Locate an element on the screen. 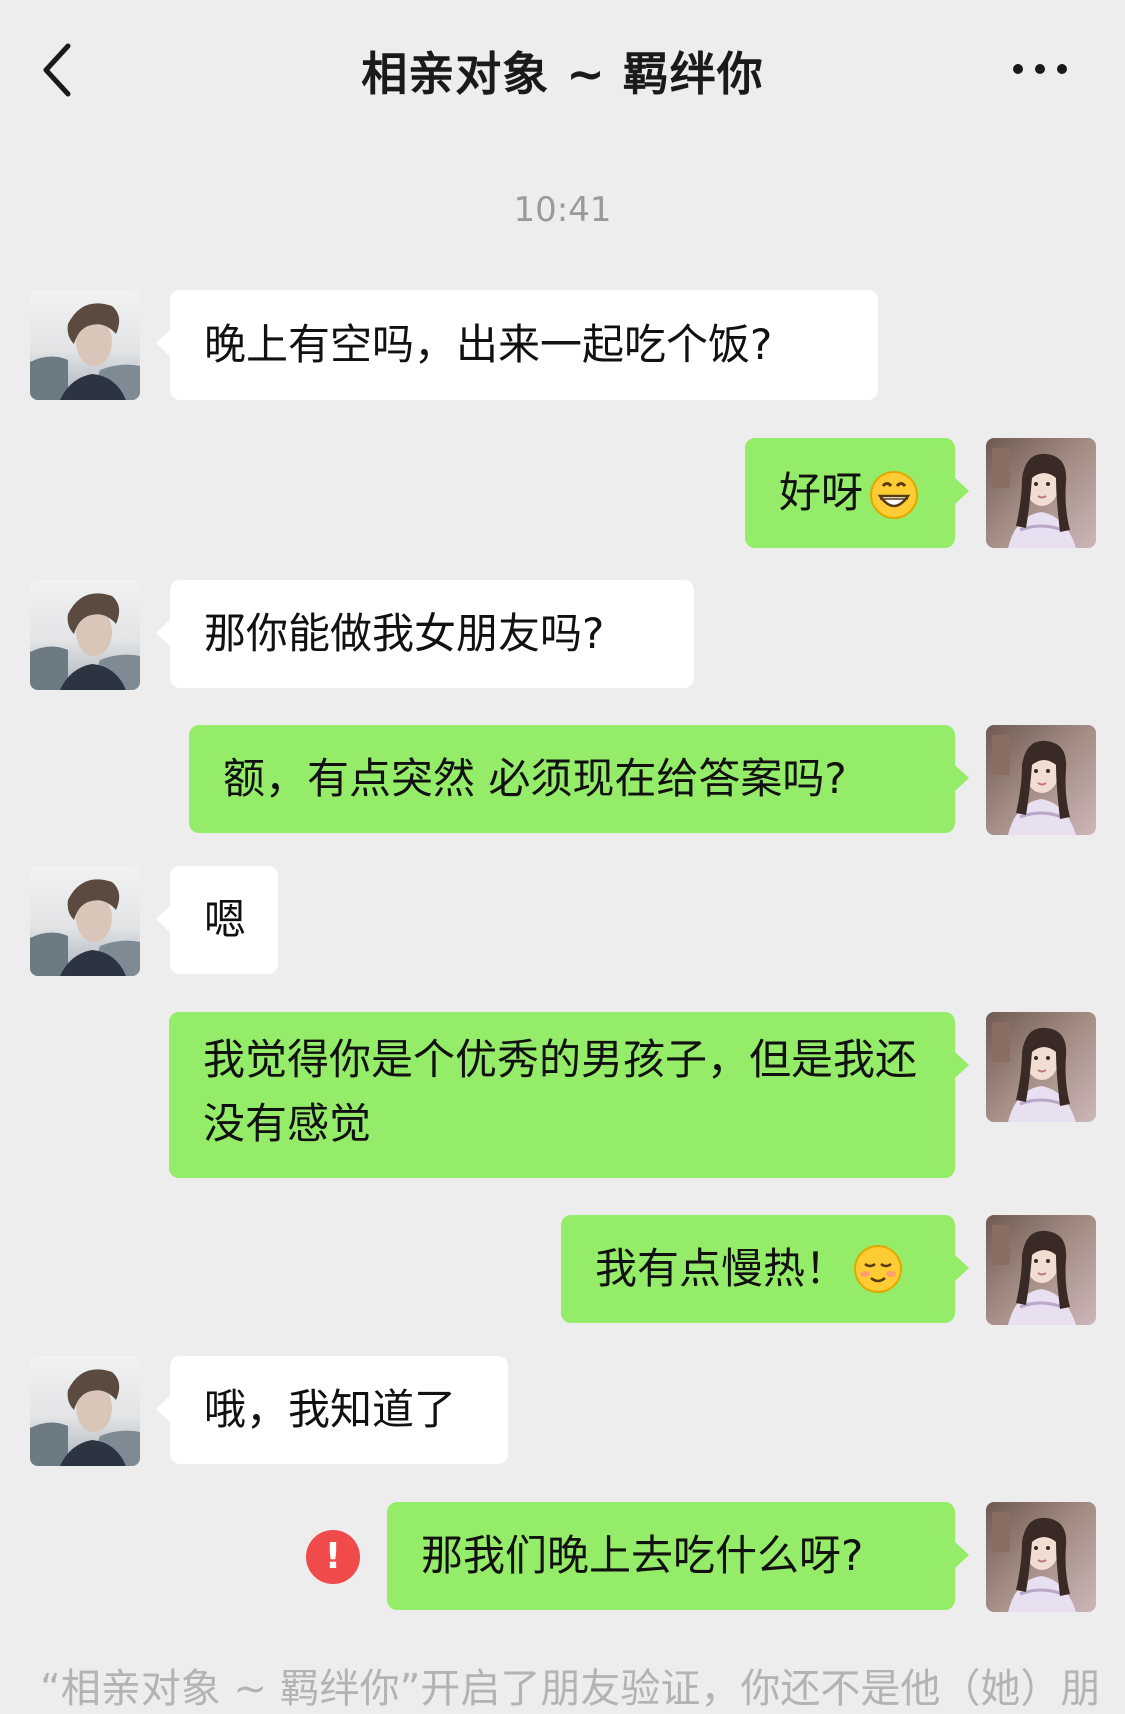  more-dots-icon is located at coordinates (1040, 69).